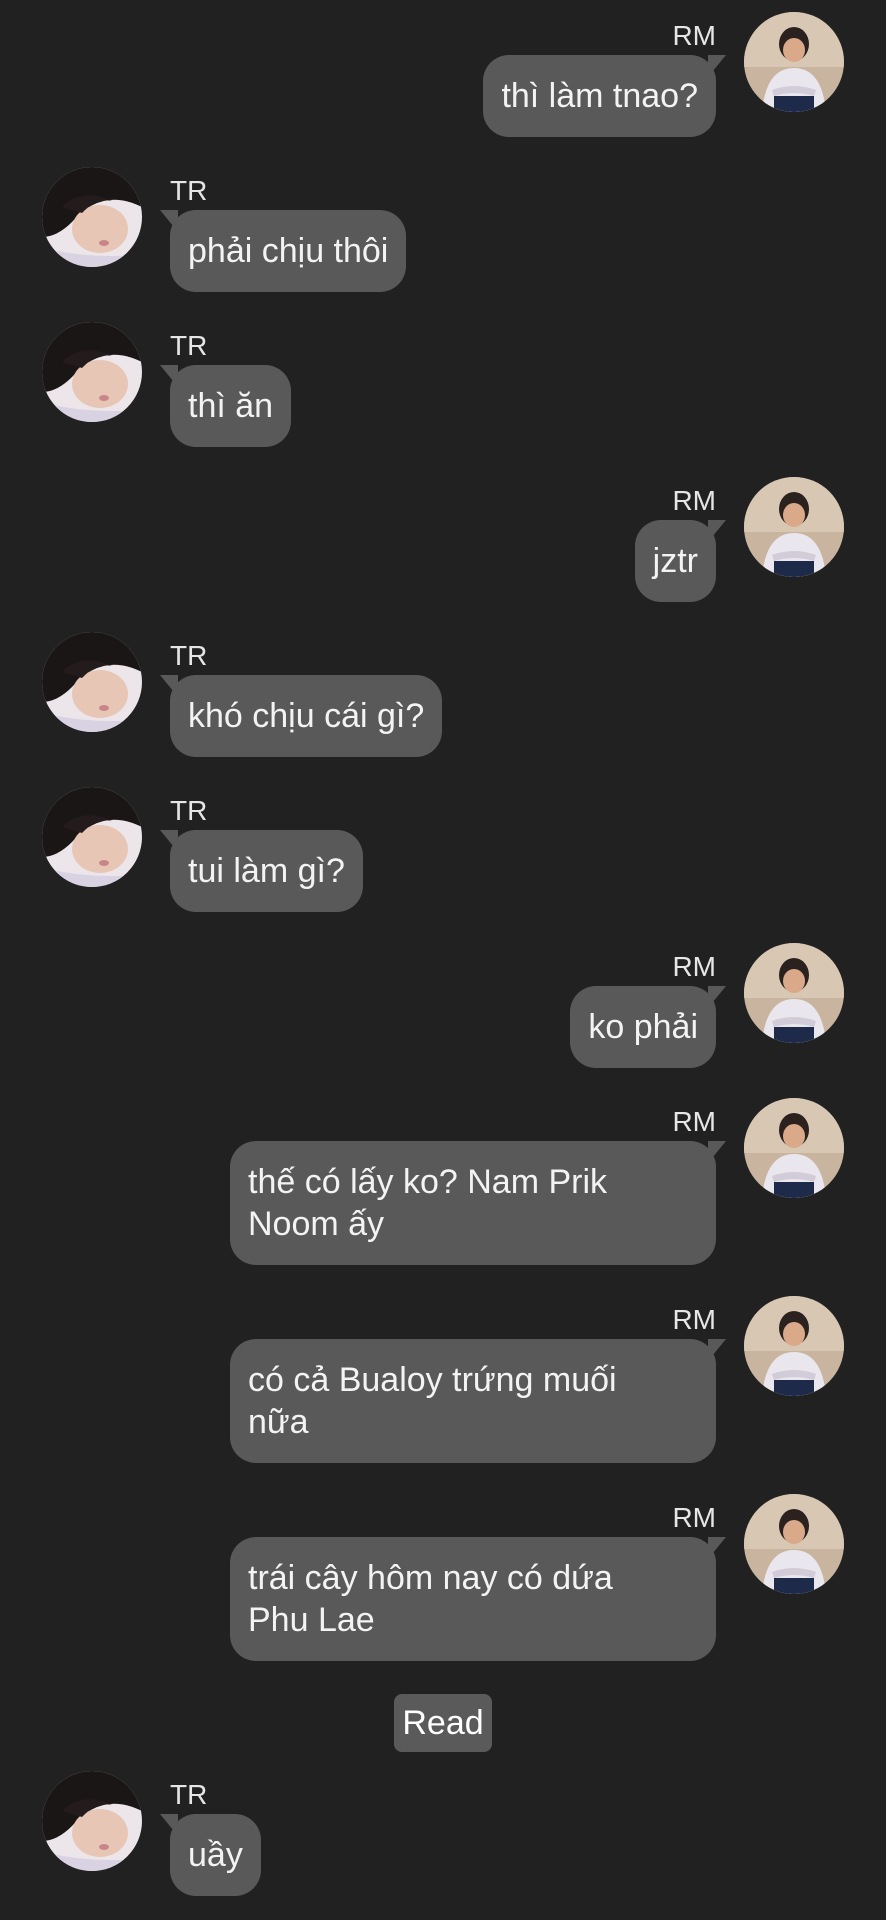 Image resolution: width=886 pixels, height=1920 pixels. I want to click on message-bubble: tui làm gì?, so click(266, 871).